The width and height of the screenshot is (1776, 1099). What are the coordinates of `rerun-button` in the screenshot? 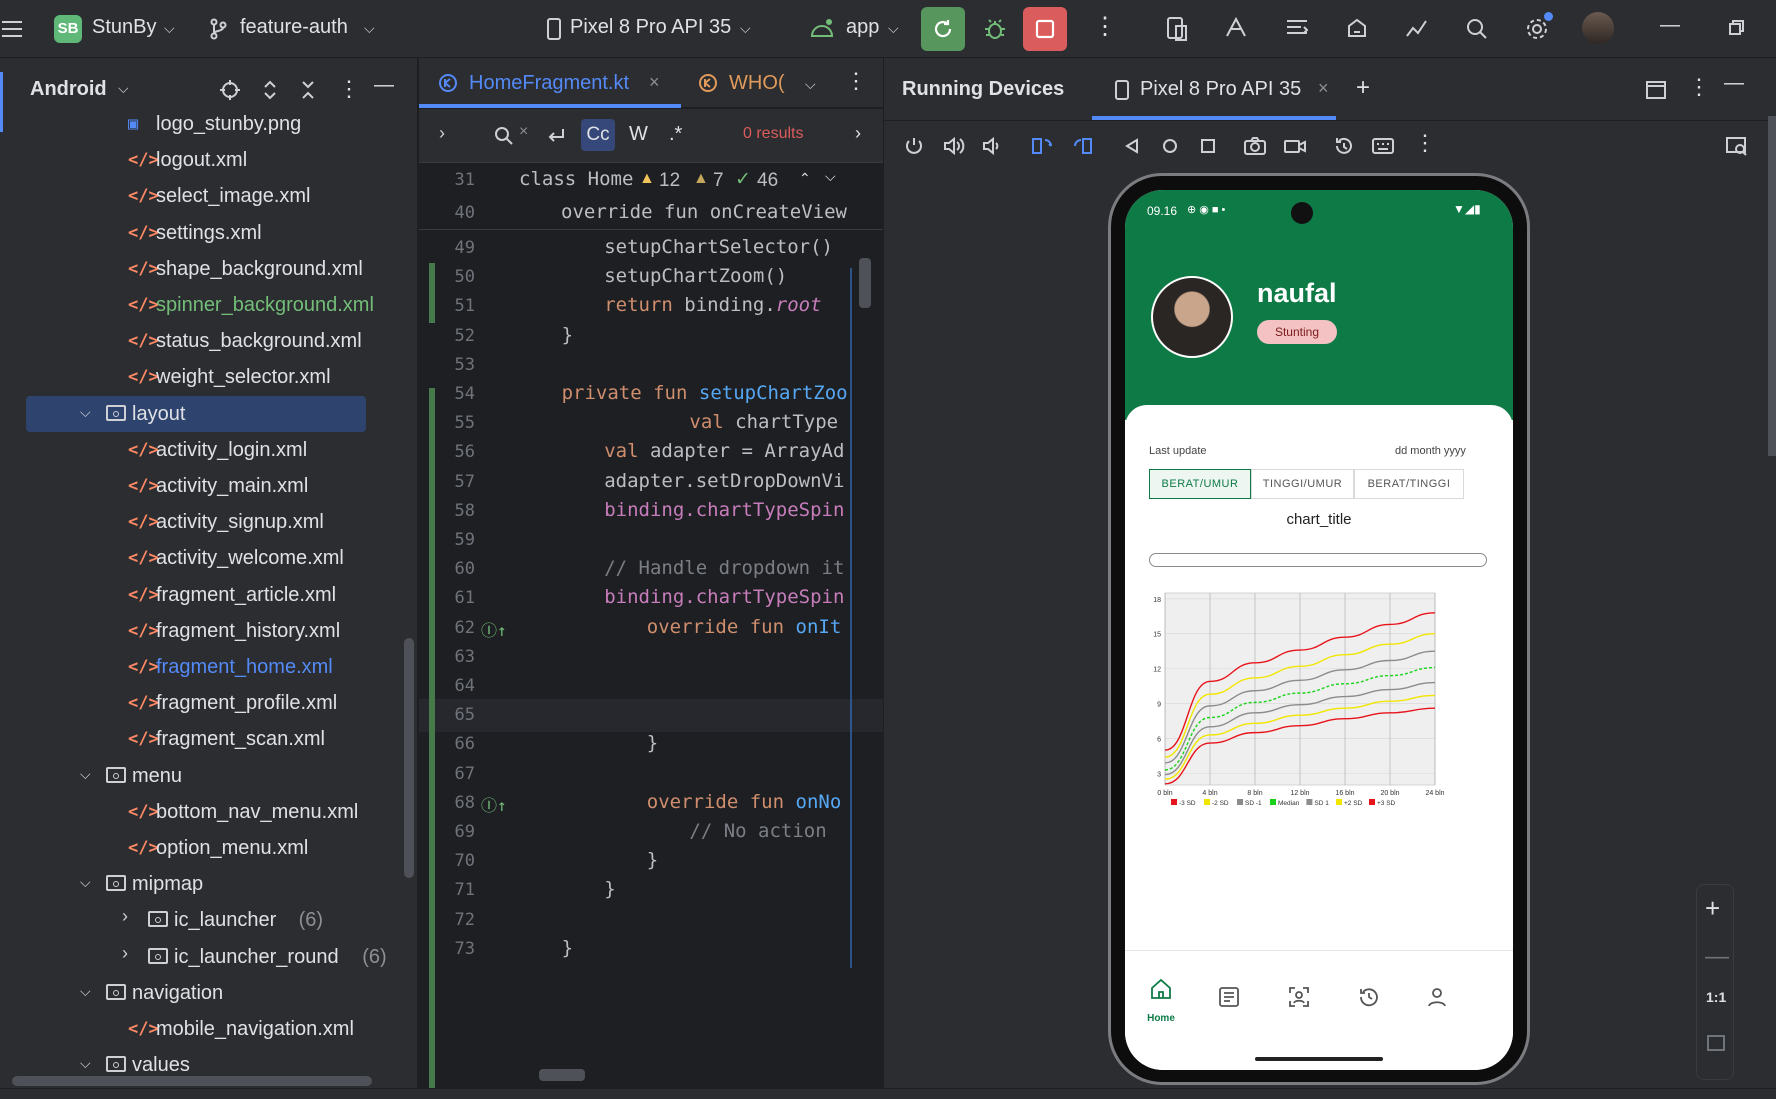 It's located at (943, 29).